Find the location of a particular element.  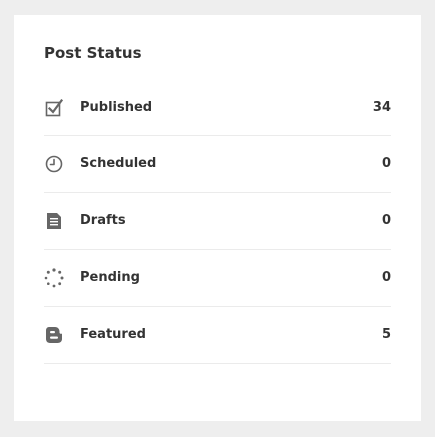

status-label: Published is located at coordinates (116, 107).